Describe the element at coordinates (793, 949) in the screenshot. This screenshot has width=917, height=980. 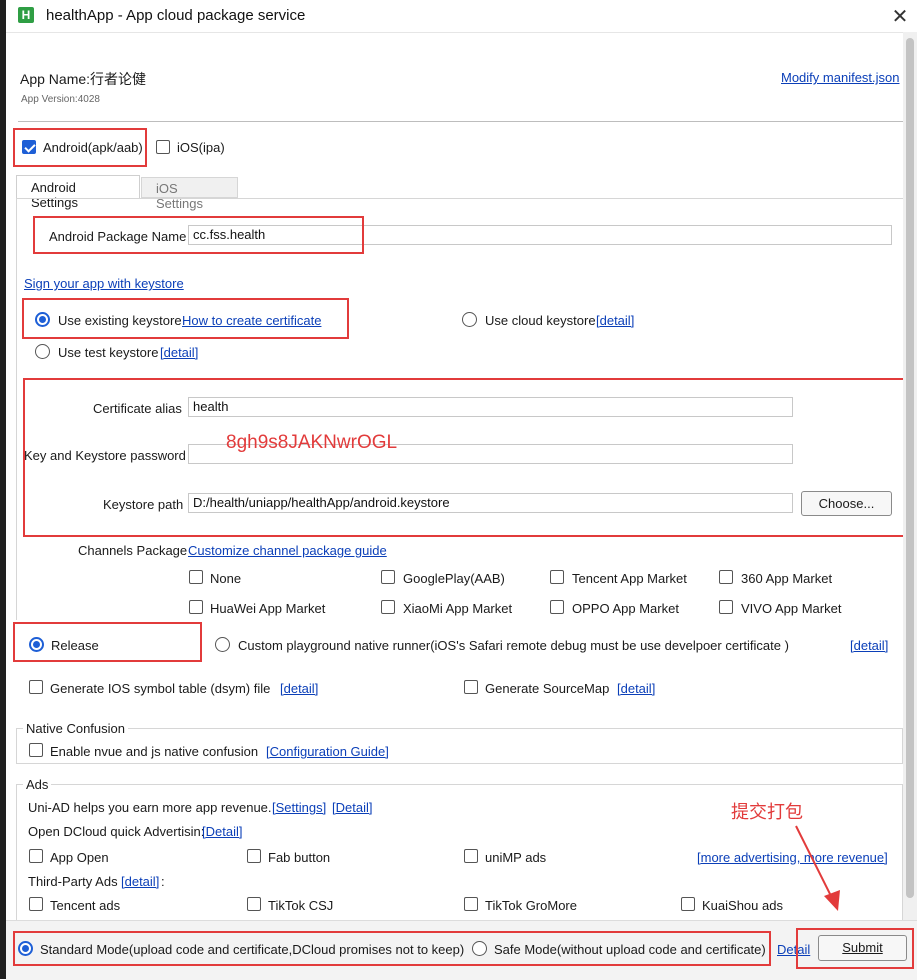
I see `footer-detail-link: Detail` at that location.